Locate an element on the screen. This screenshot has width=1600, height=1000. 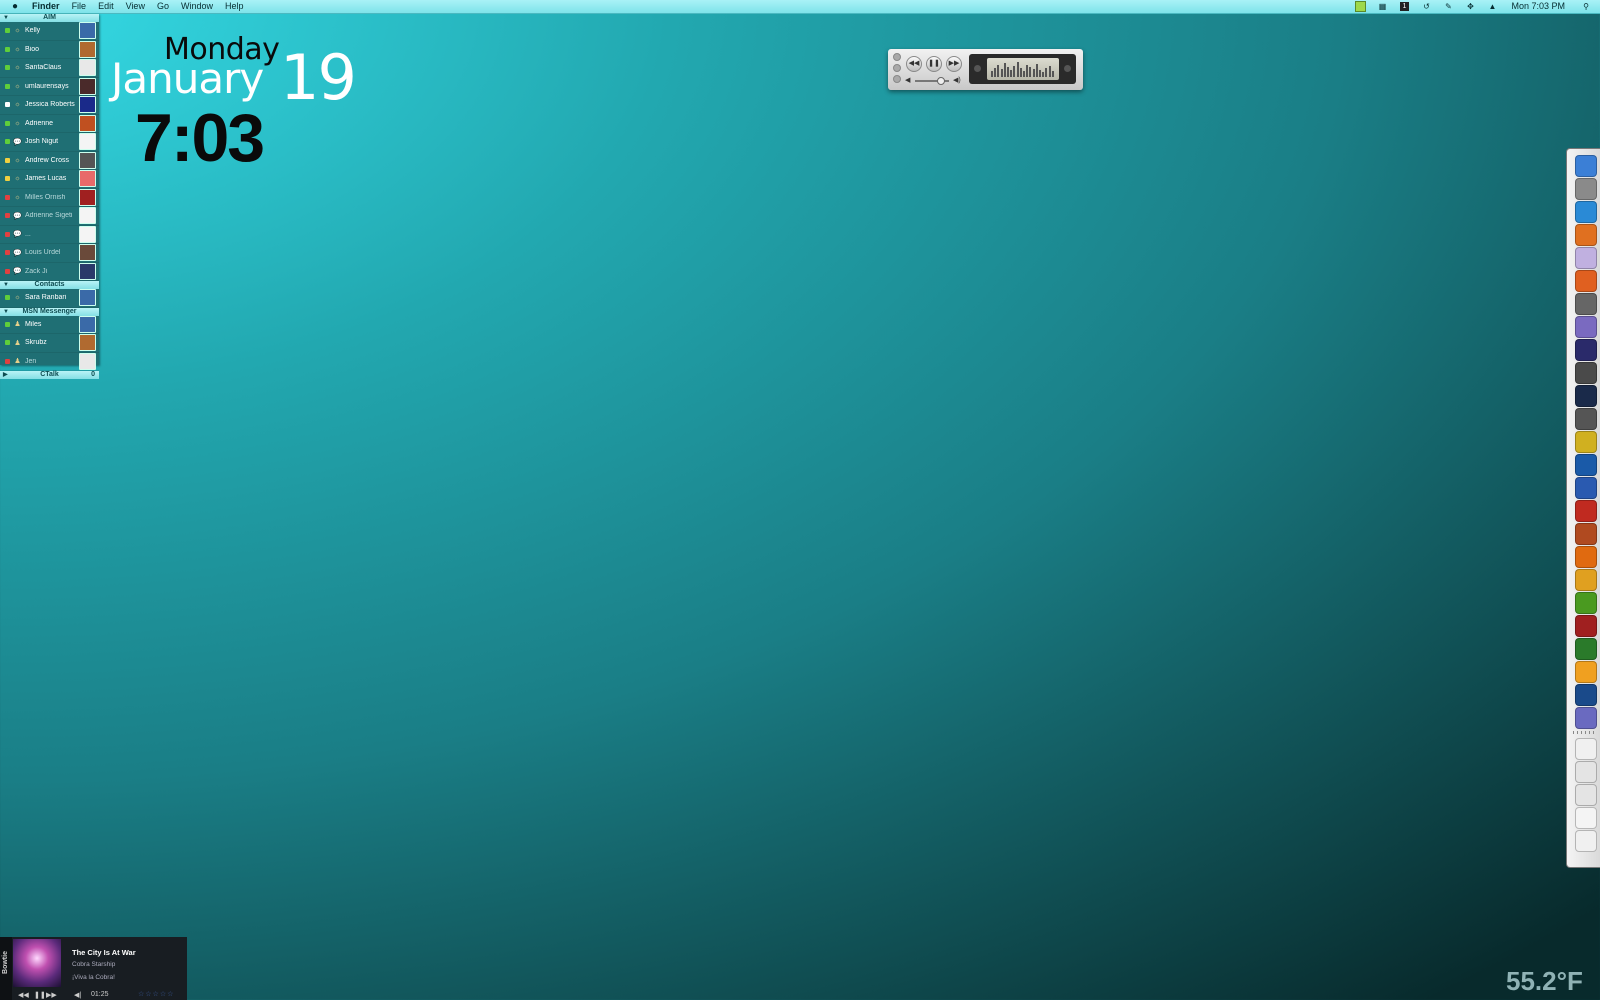
illustrator-icon is located at coordinates (1586, 557).